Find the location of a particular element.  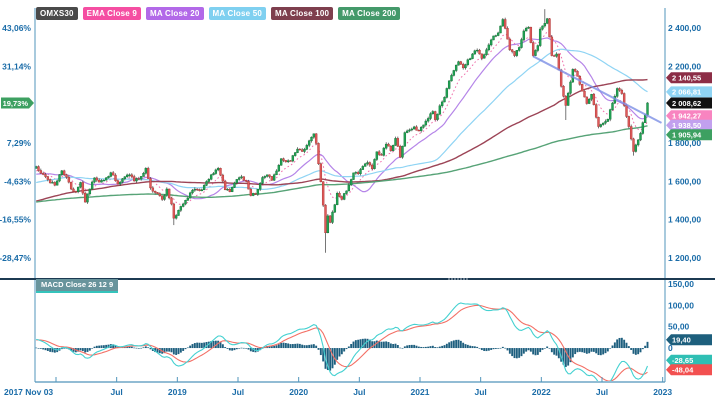

svg-text: 1 938,50 is located at coordinates (686, 125).